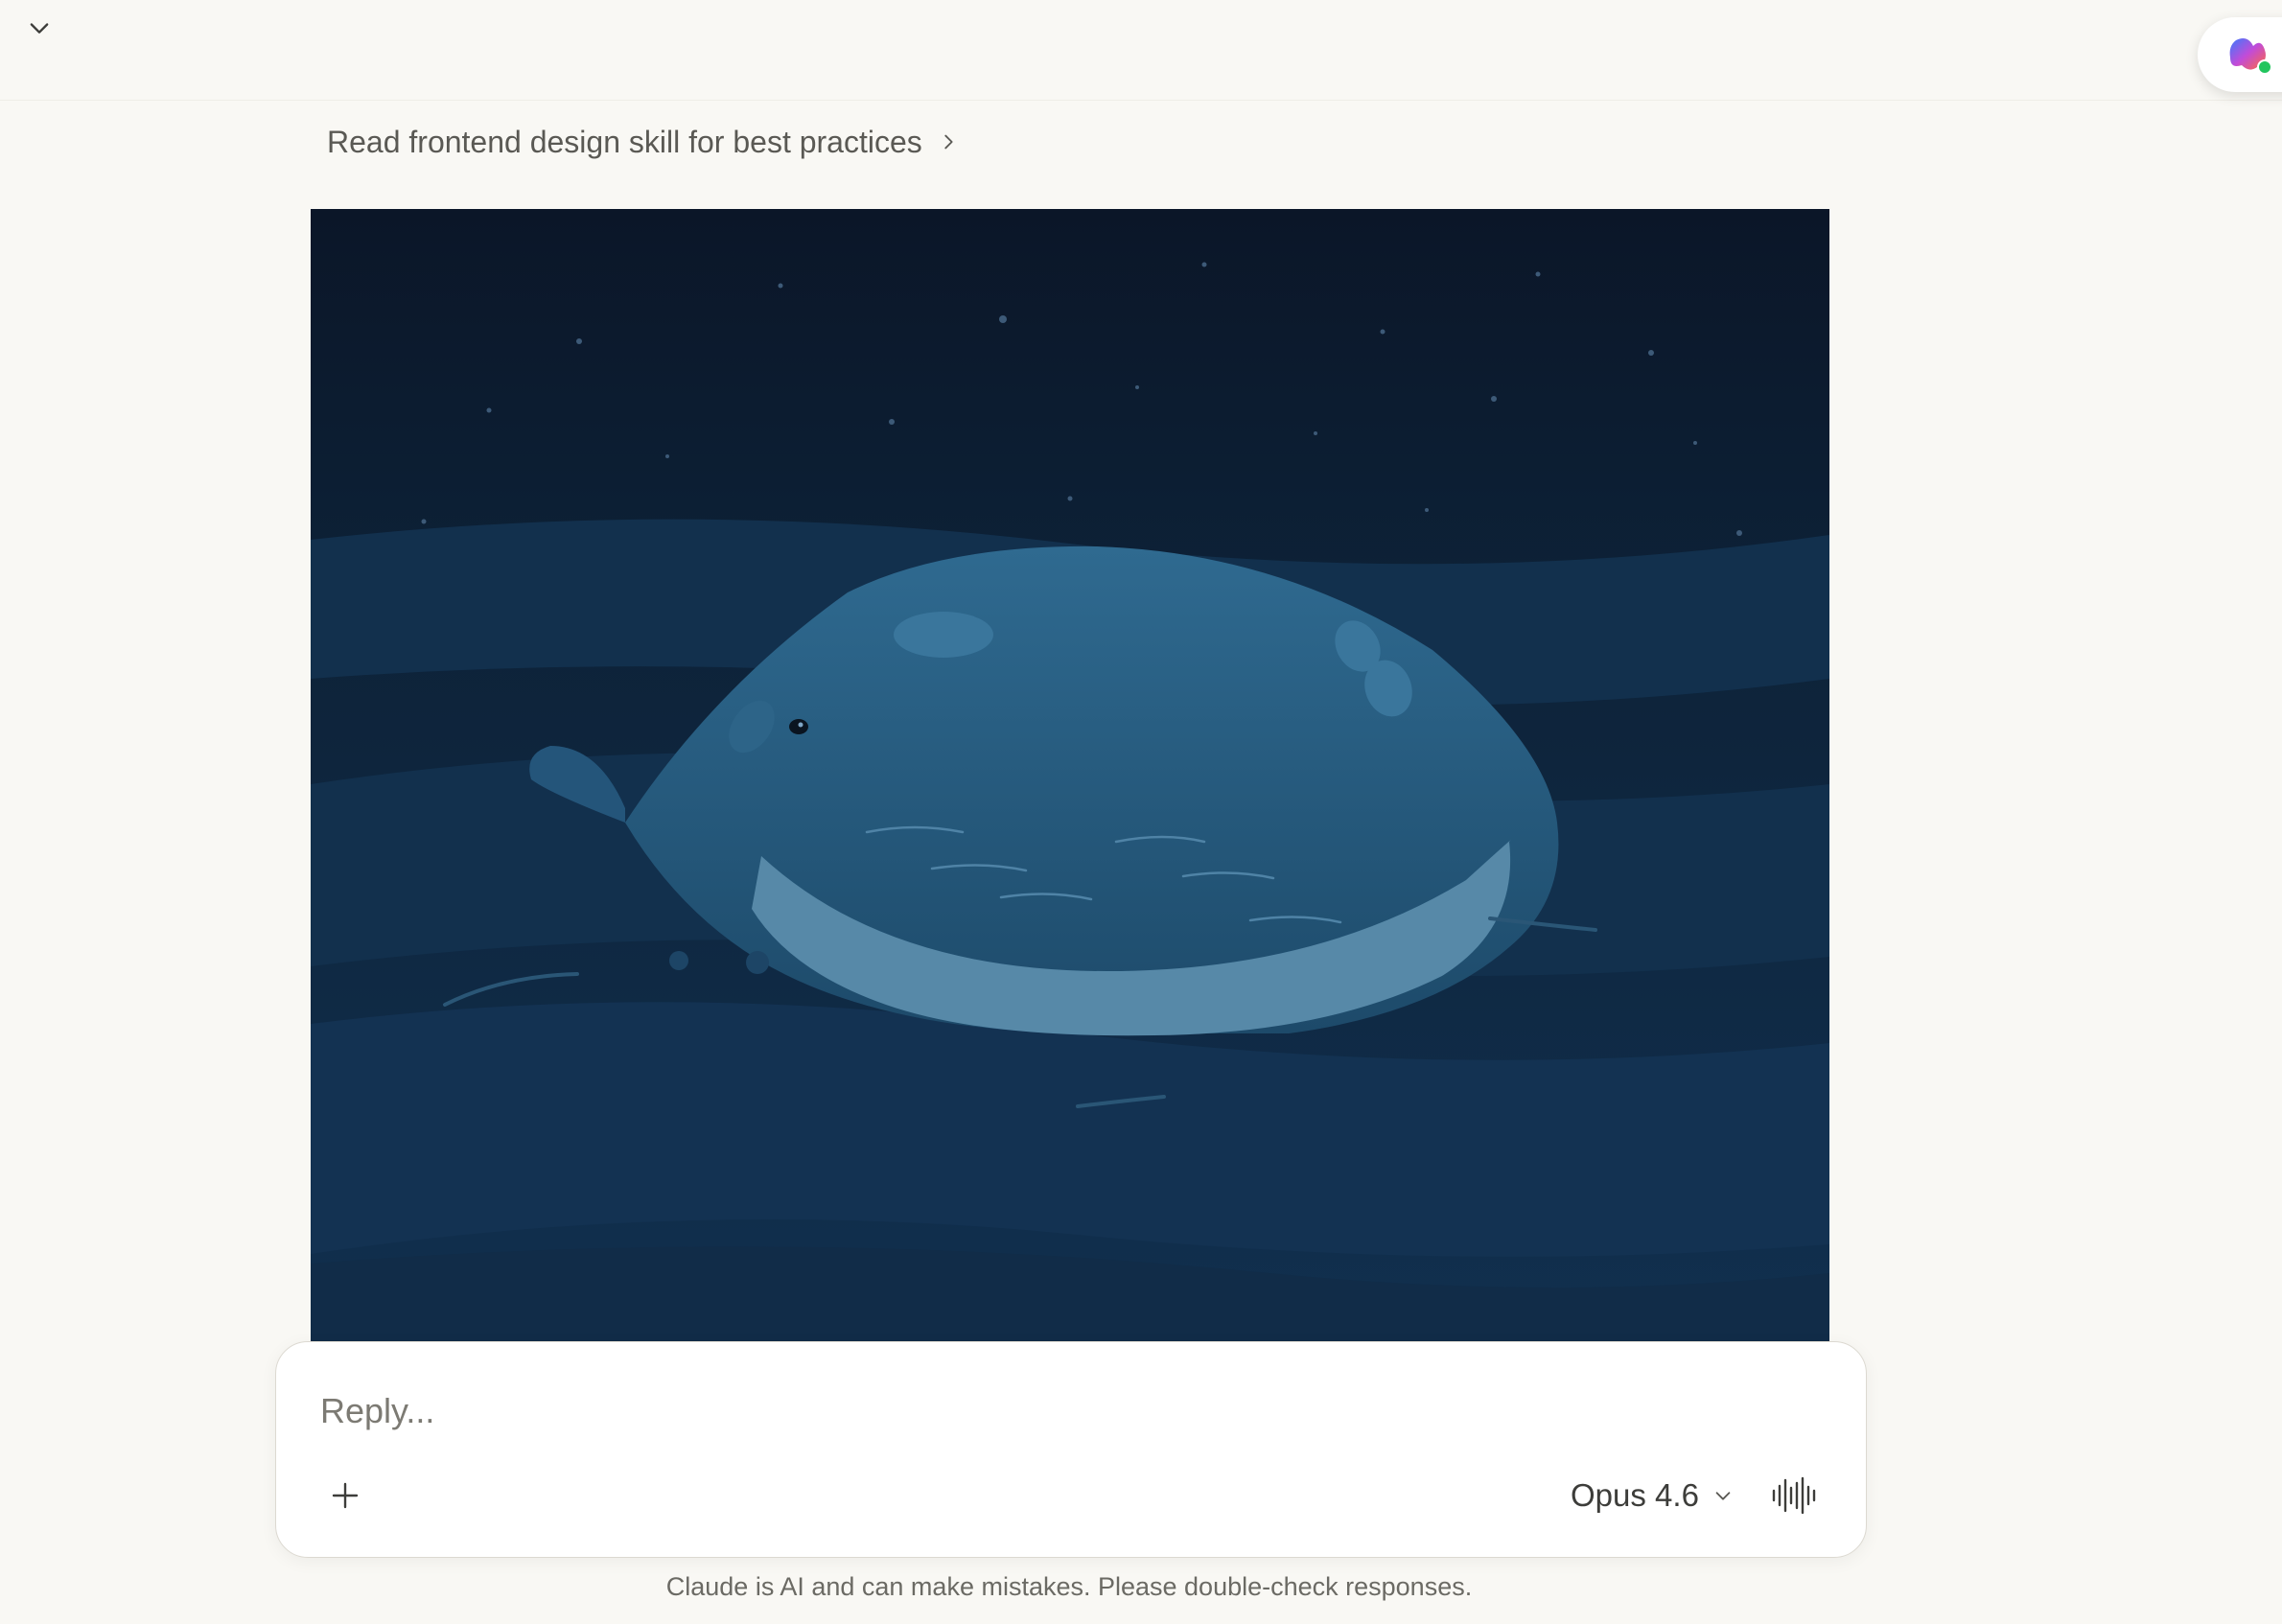 This screenshot has height=1624, width=2282. I want to click on plus-icon, so click(345, 1496).